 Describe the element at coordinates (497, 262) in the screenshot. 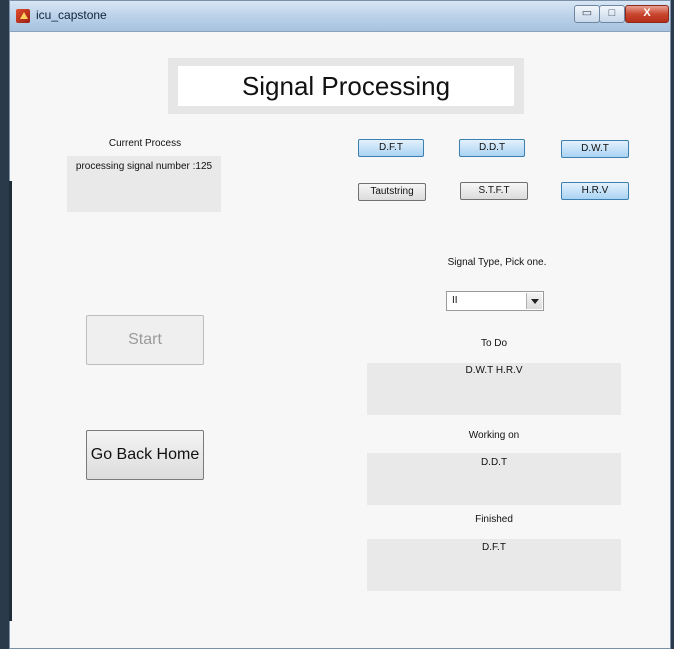

I see `signal-type-label: Signal Type, Pick one.` at that location.